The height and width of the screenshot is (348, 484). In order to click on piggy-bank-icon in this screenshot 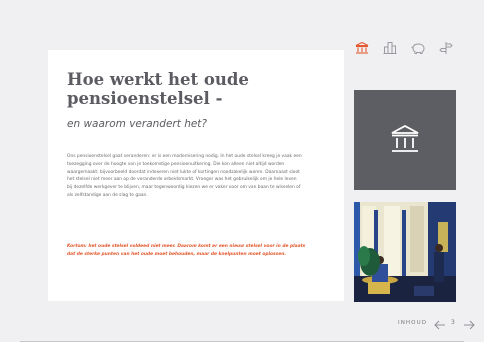, I will do `click(418, 48)`.